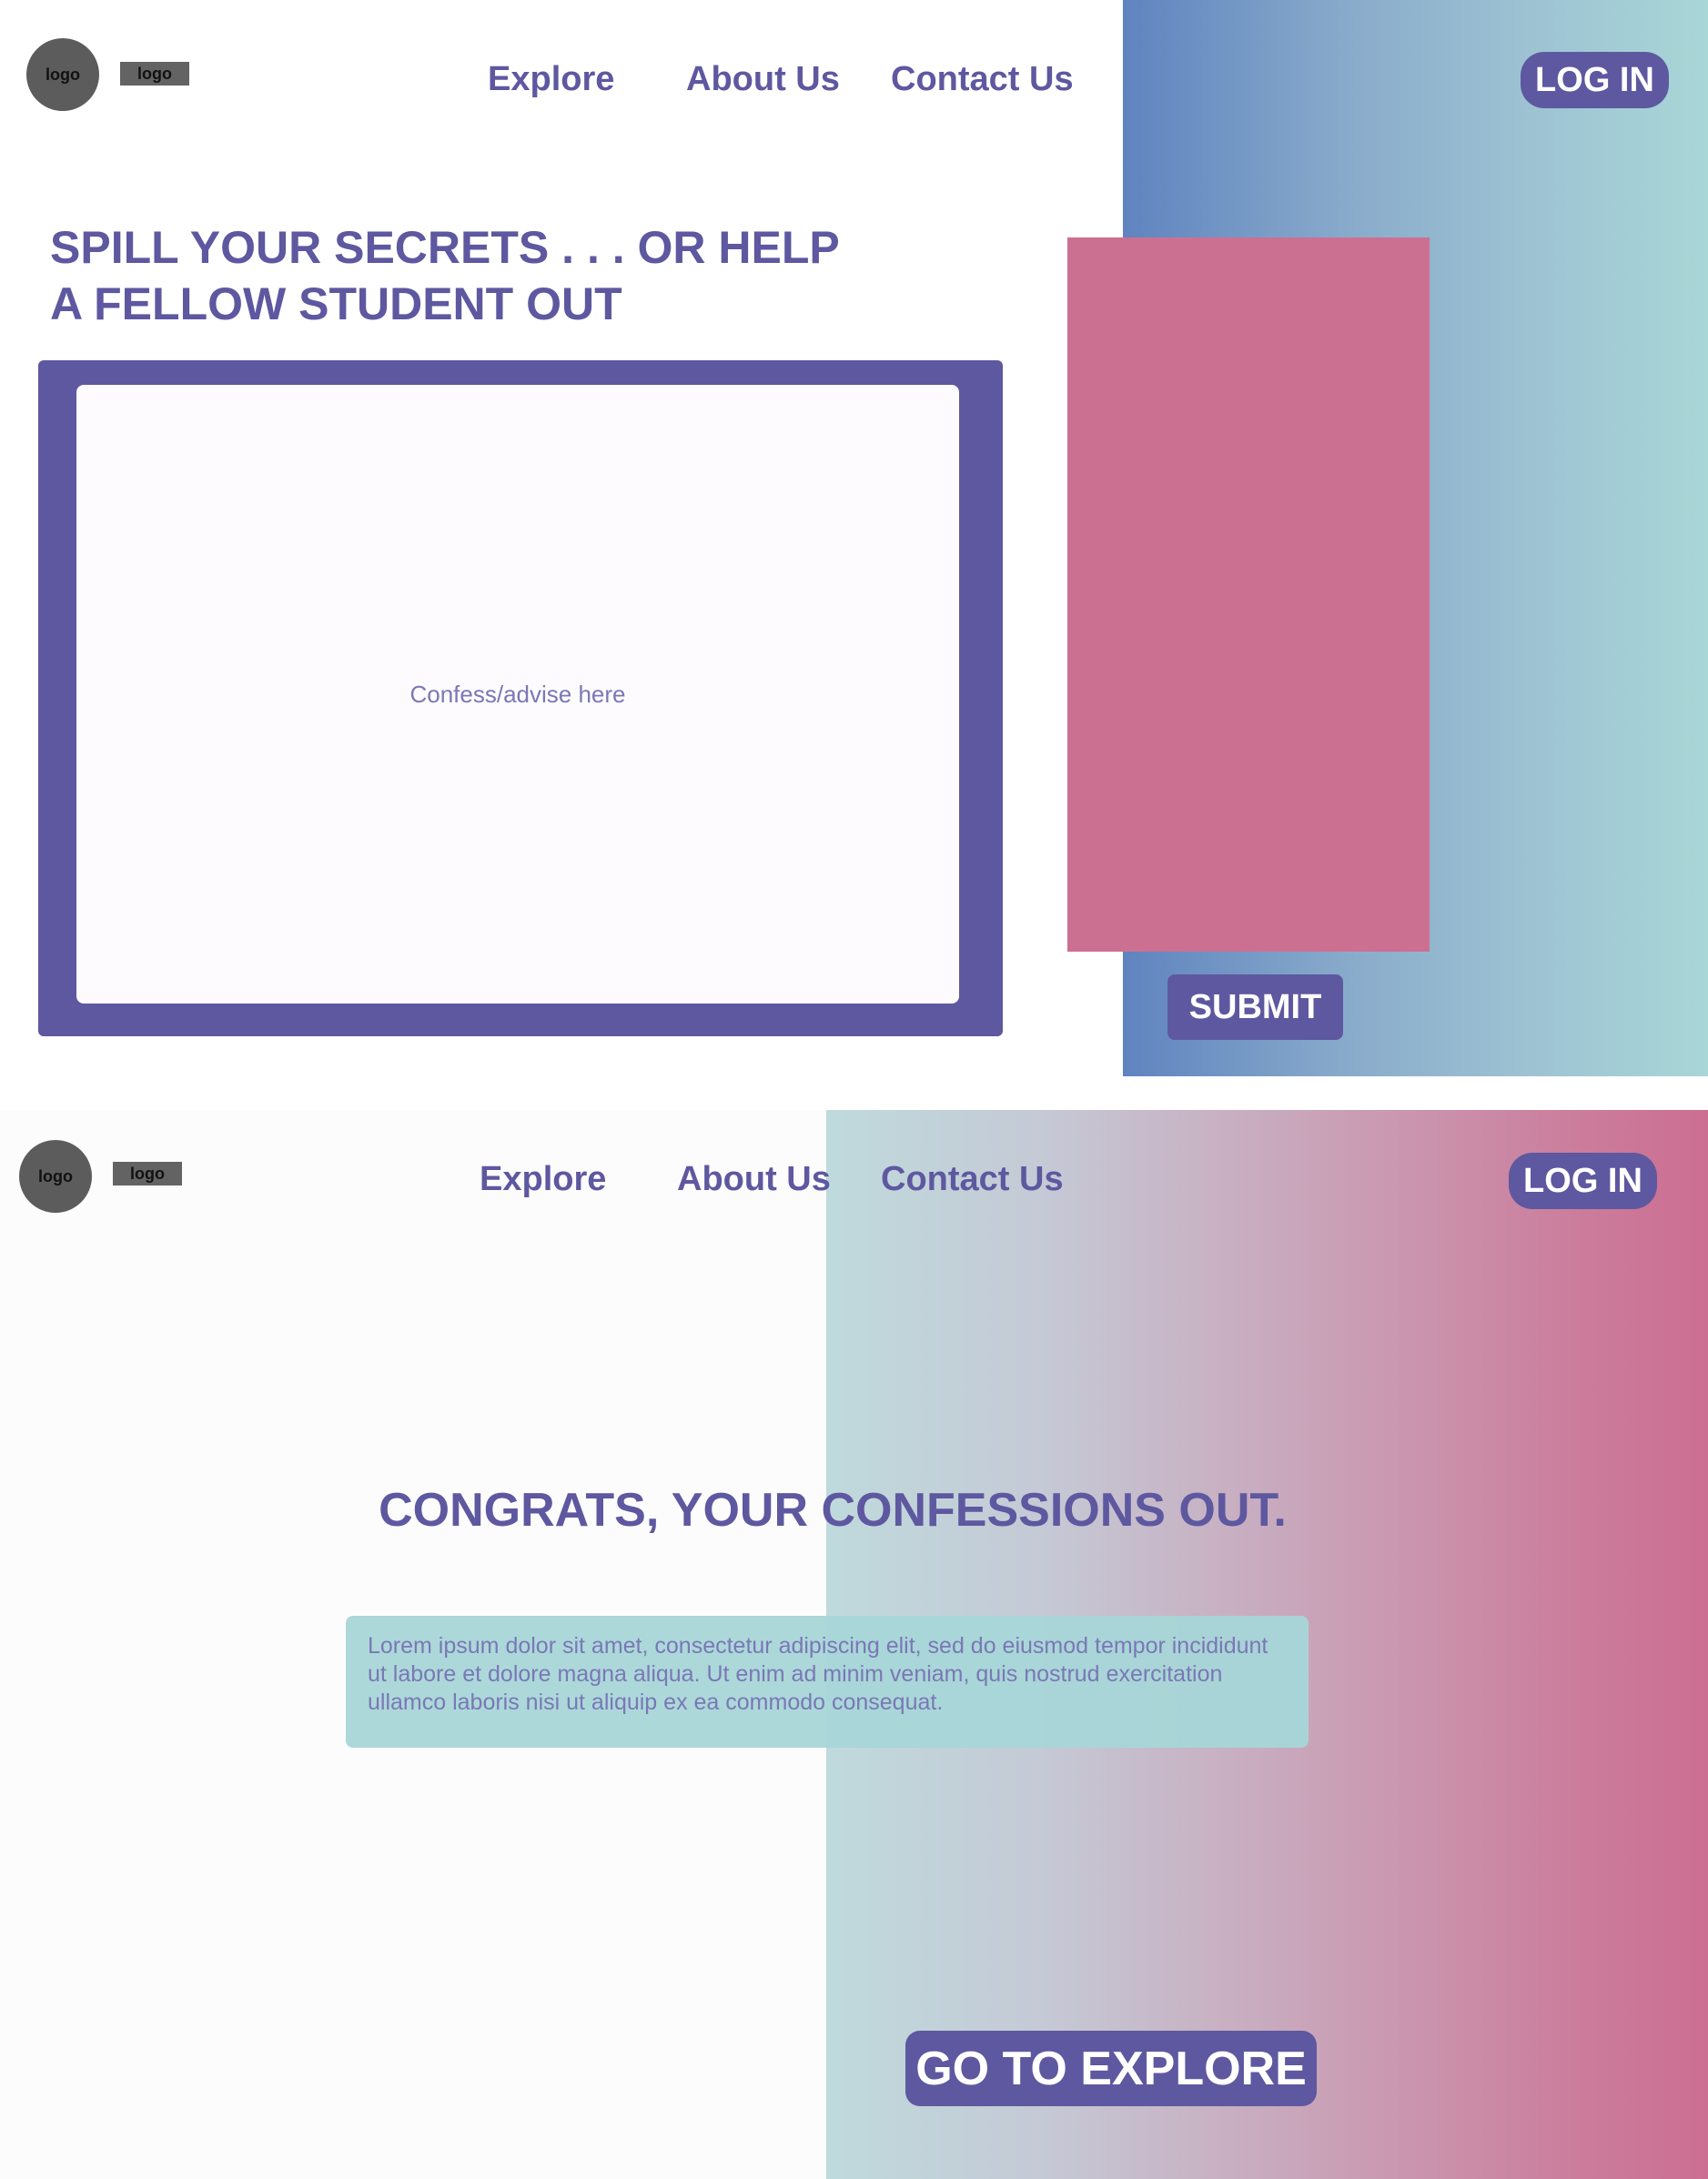  I want to click on submit-button: SUBMIT, so click(1255, 1007).